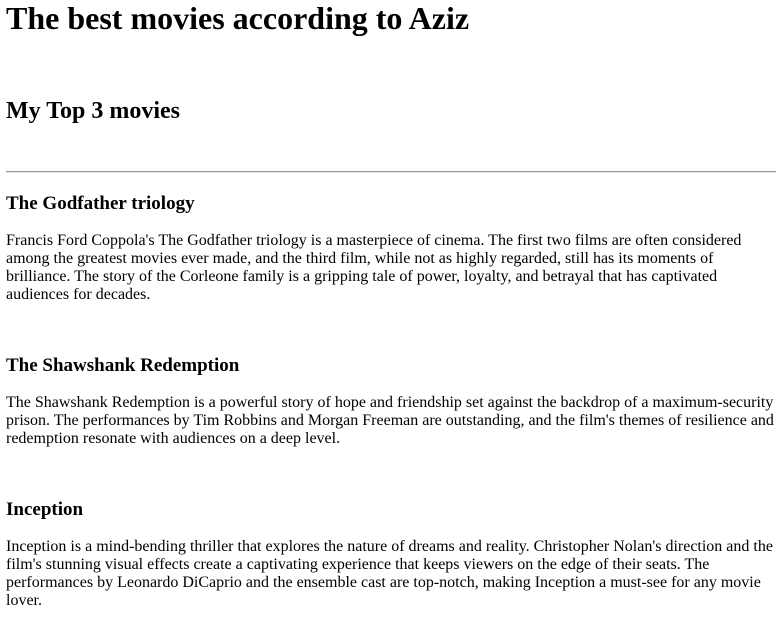 The height and width of the screenshot is (622, 780). I want to click on movie-title: The Shawshank Redemption, so click(123, 365).